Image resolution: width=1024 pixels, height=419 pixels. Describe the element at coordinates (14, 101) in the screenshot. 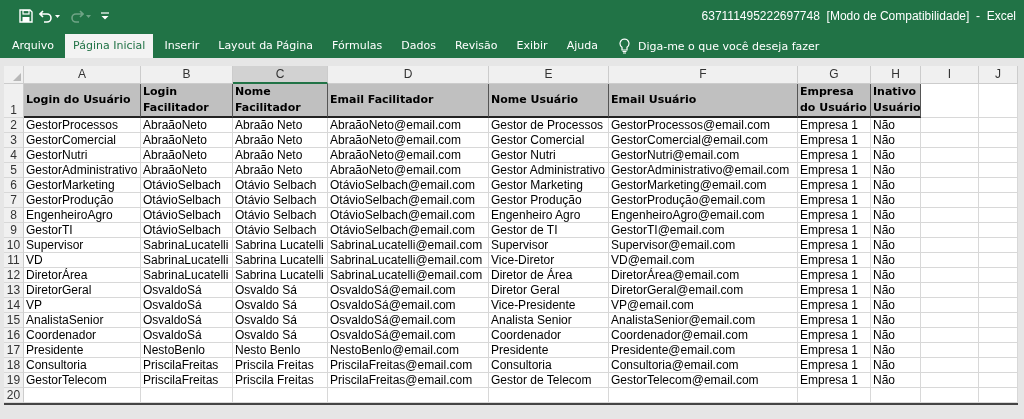

I see `row-header: 1` at that location.